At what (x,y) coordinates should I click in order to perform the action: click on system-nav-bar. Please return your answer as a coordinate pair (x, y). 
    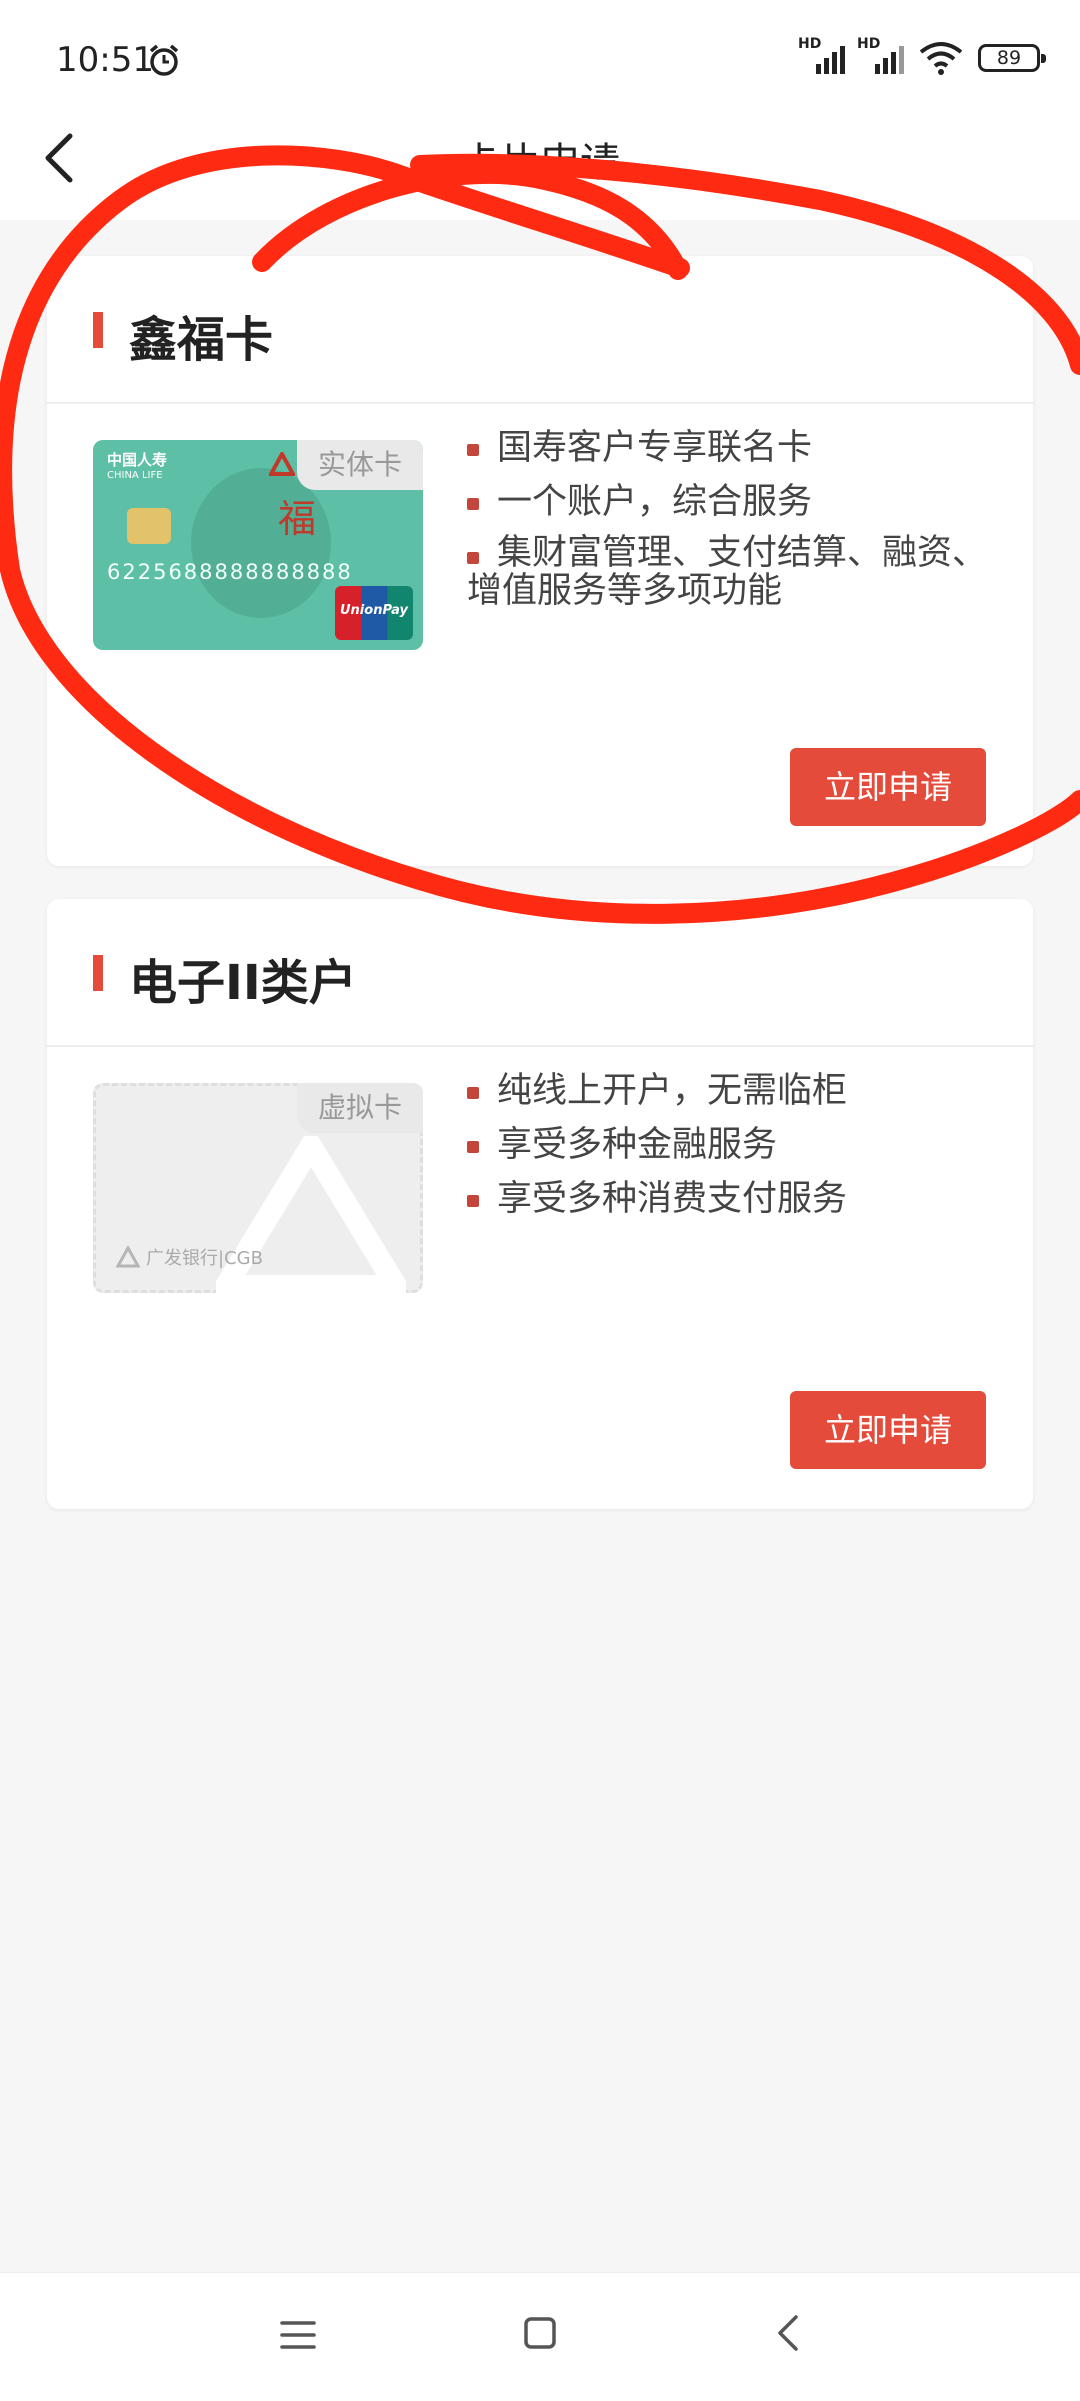
    Looking at the image, I should click on (540, 2336).